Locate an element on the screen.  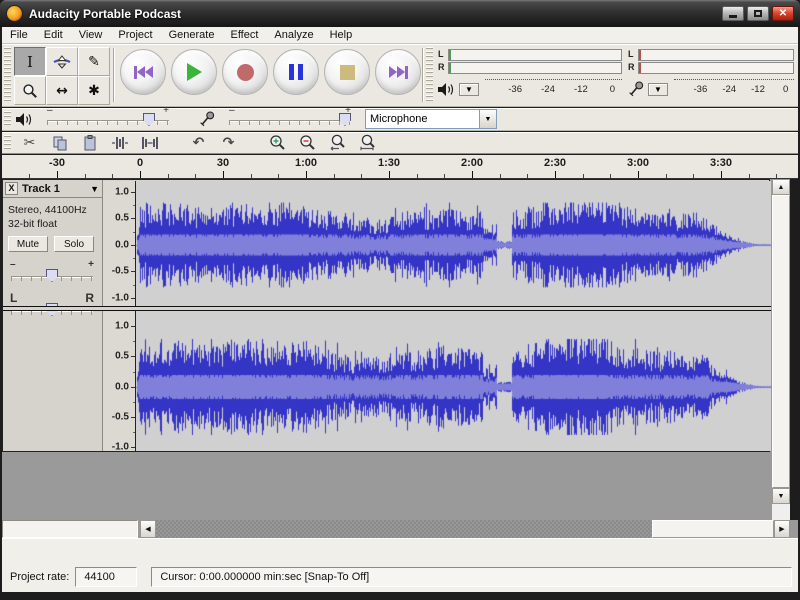
scroll-right-button: ▶ is located at coordinates (782, 529).